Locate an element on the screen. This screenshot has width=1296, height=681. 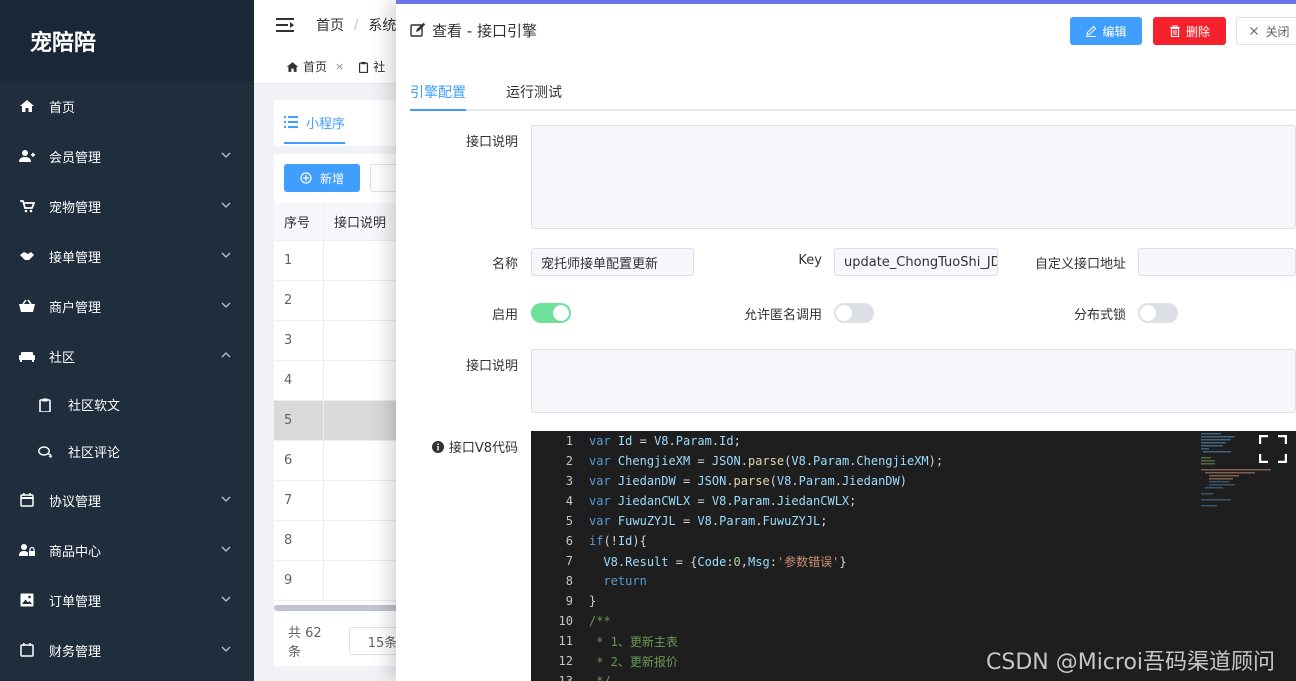
breadcrumb-home: 首页 is located at coordinates (330, 25).